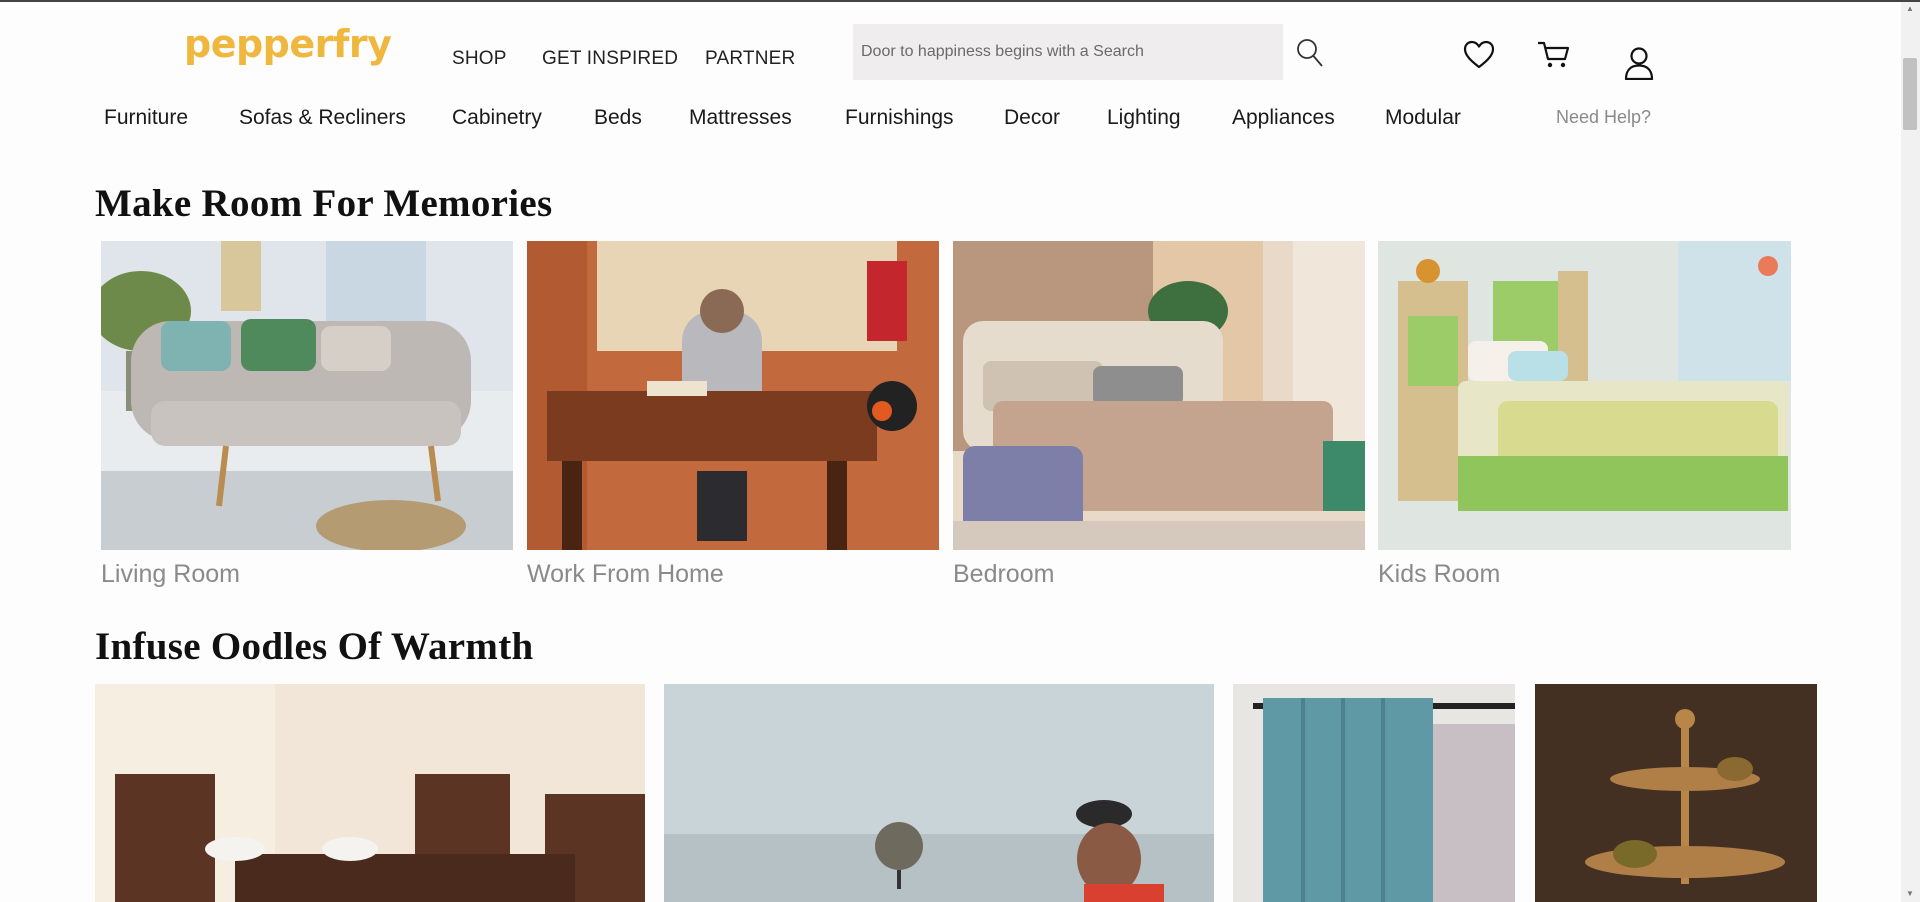  Describe the element at coordinates (1639, 63) in the screenshot. I see `account-user-icon` at that location.